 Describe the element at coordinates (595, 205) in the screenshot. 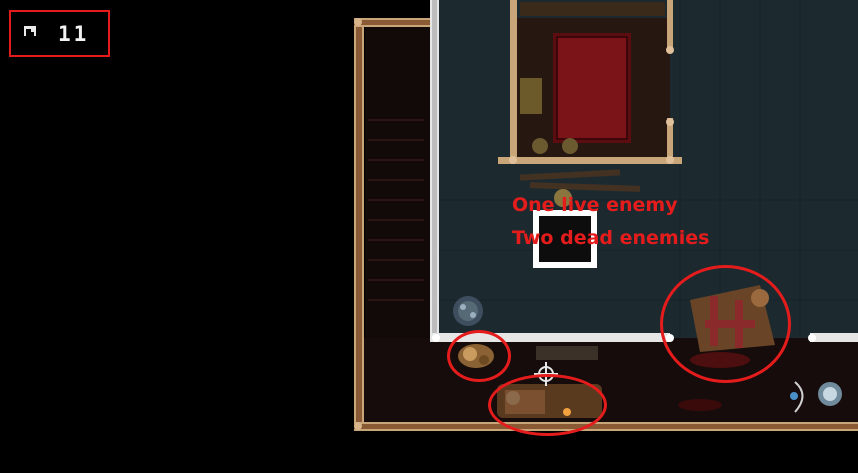

I see `annotation-live-enemy: One live enemy` at that location.